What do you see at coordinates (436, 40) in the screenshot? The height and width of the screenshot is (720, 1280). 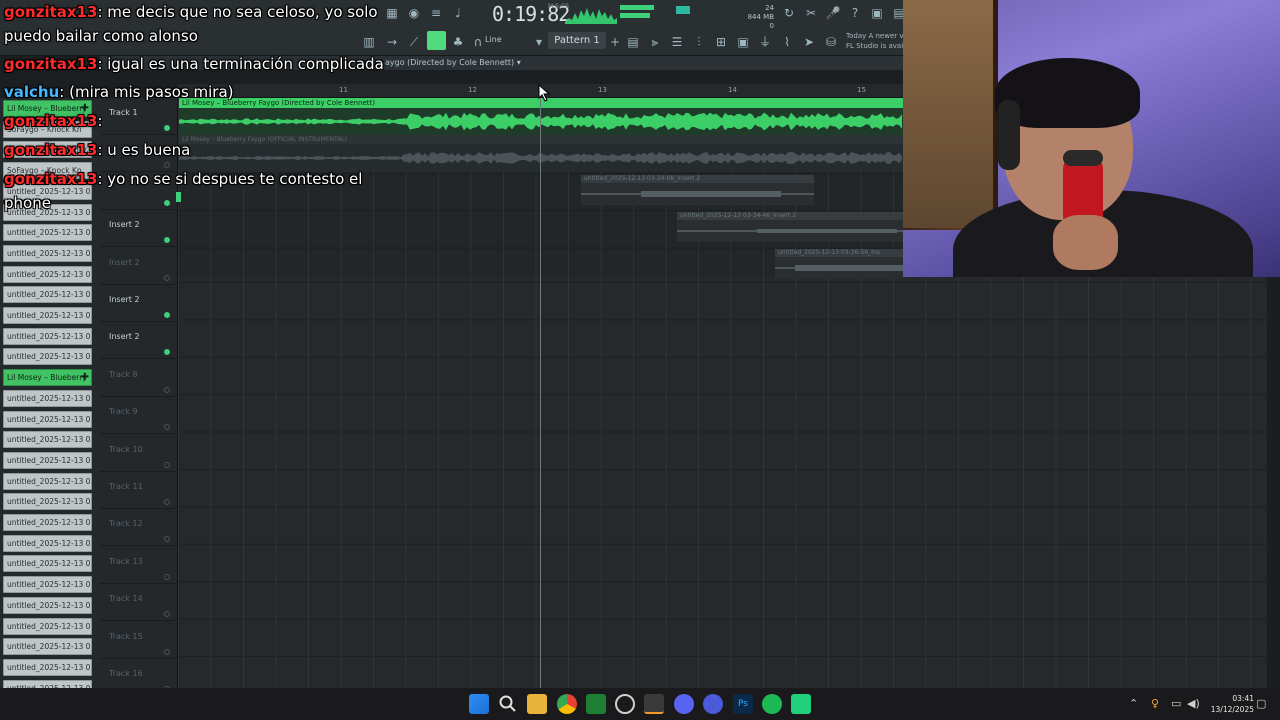 I see `draw-tool-button` at bounding box center [436, 40].